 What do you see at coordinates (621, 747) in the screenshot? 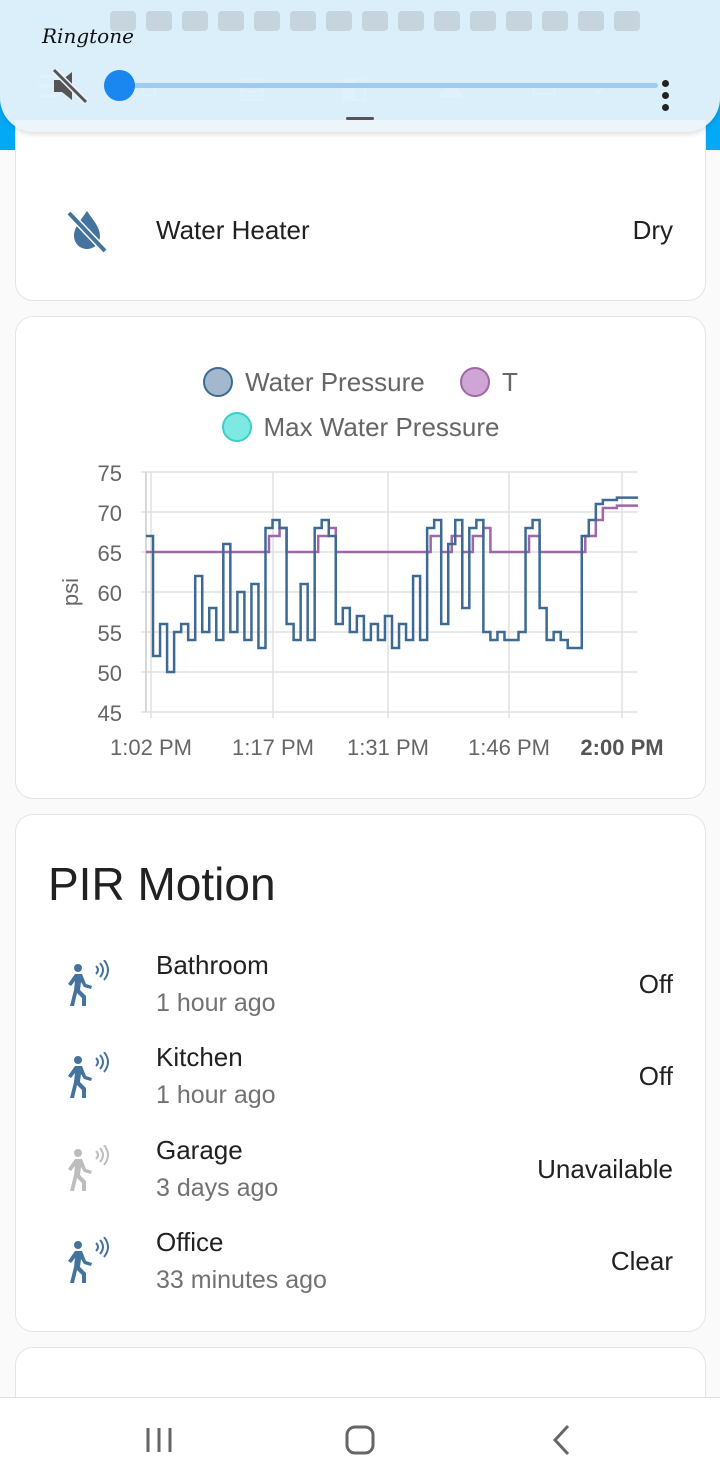
I see `x-tick-label: 2:00 PM` at bounding box center [621, 747].